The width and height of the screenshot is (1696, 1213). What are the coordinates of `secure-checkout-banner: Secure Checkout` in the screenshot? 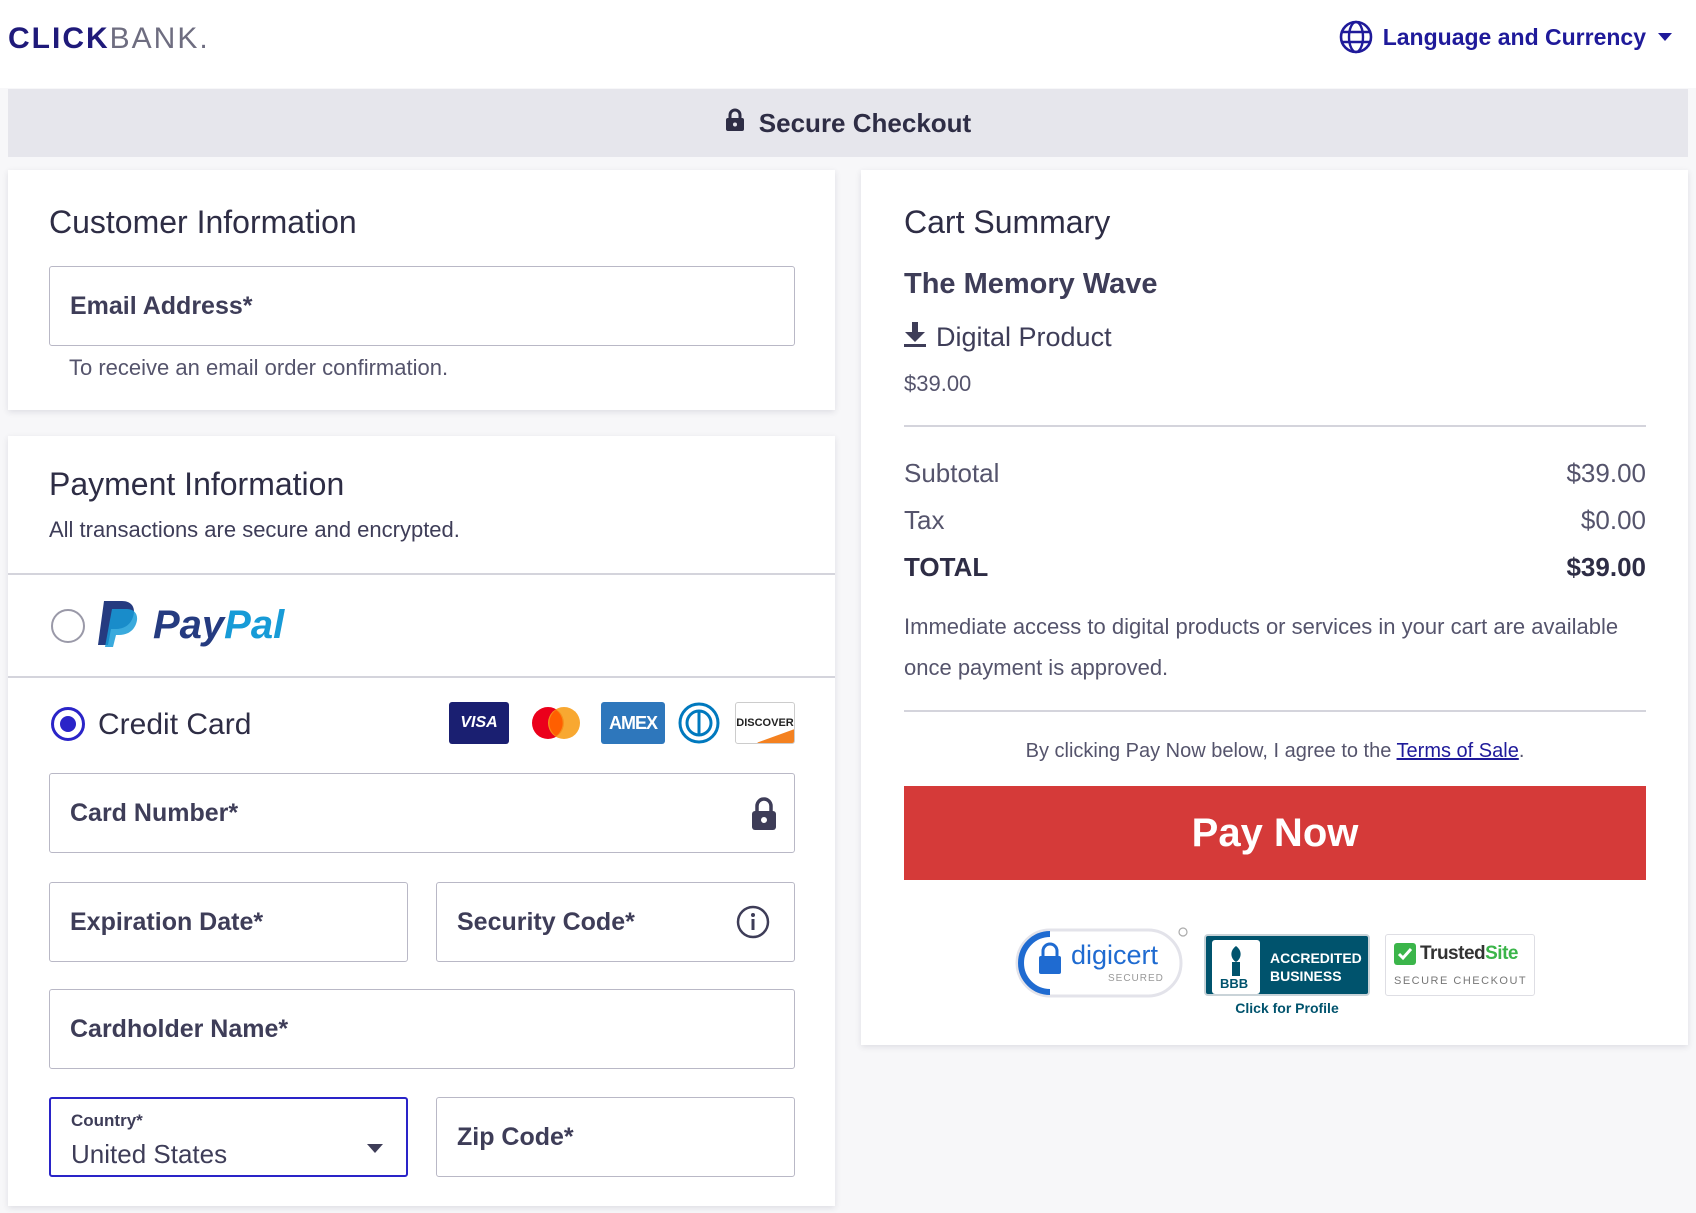 It's located at (848, 123).